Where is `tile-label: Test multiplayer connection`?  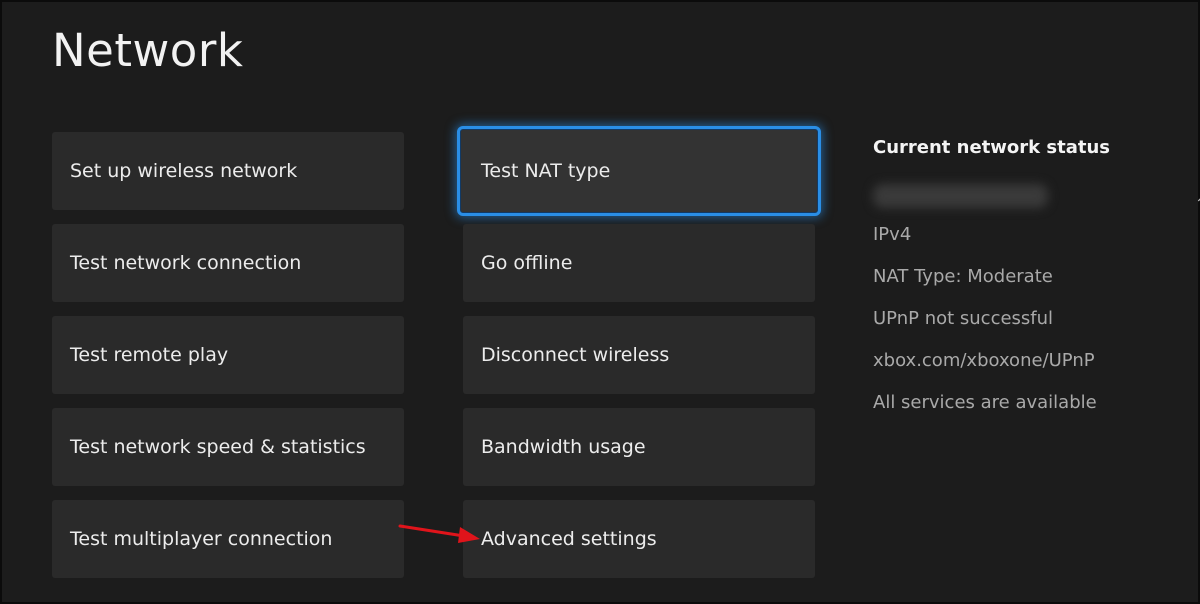
tile-label: Test multiplayer connection is located at coordinates (201, 539).